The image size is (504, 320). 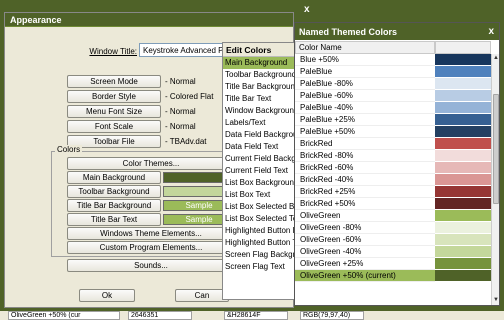 I want to click on cancel-button: Can, so click(x=202, y=295).